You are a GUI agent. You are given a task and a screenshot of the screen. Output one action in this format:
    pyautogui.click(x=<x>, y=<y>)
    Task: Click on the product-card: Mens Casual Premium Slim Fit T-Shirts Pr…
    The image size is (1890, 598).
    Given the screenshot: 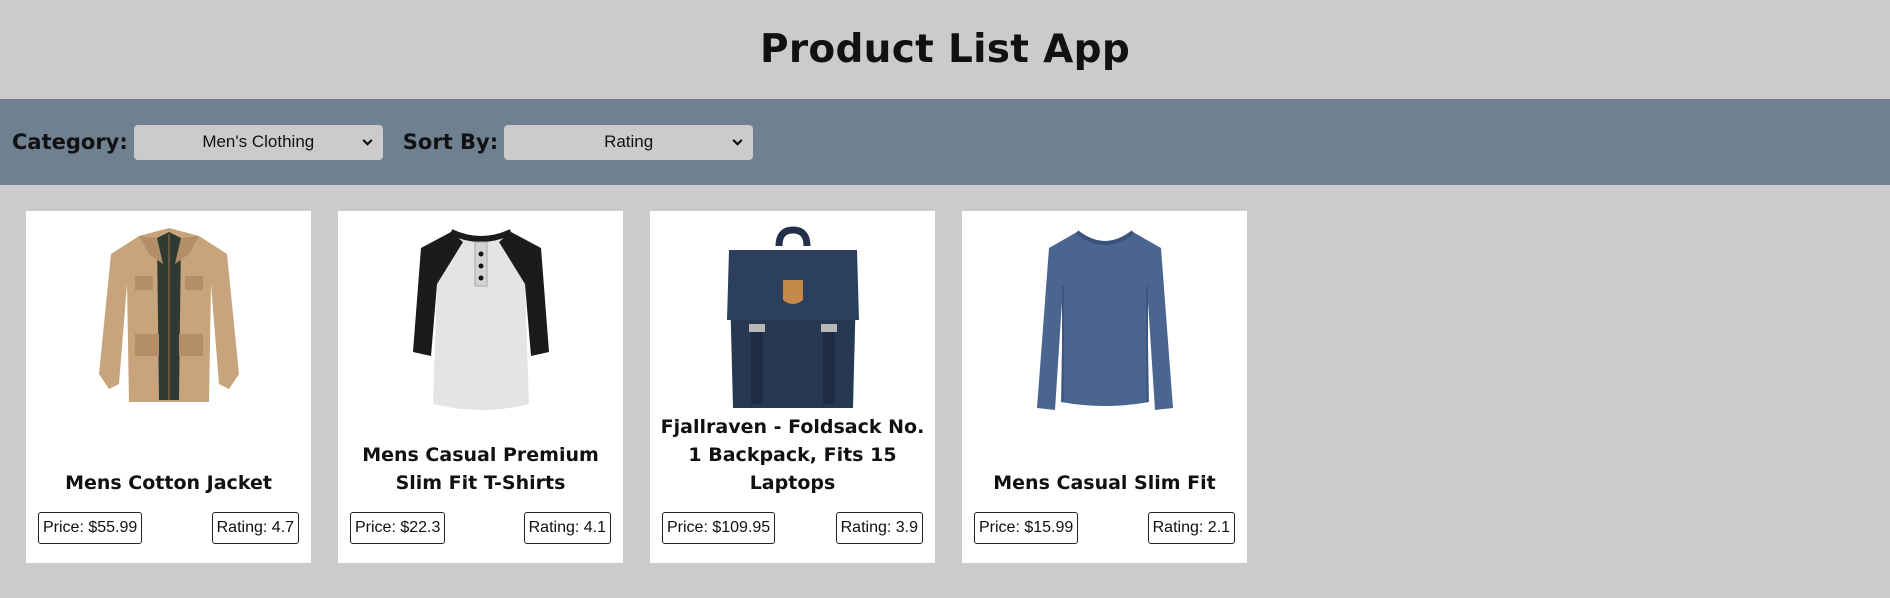 What is the action you would take?
    pyautogui.click(x=480, y=387)
    